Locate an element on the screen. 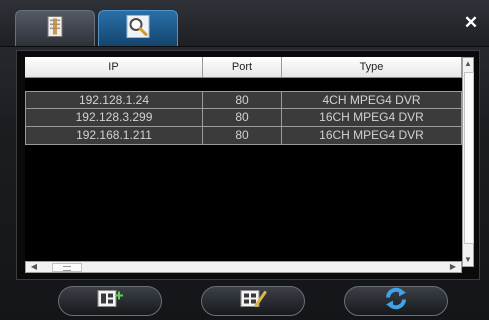  scroll-left-icon: ◀ is located at coordinates (34, 267).